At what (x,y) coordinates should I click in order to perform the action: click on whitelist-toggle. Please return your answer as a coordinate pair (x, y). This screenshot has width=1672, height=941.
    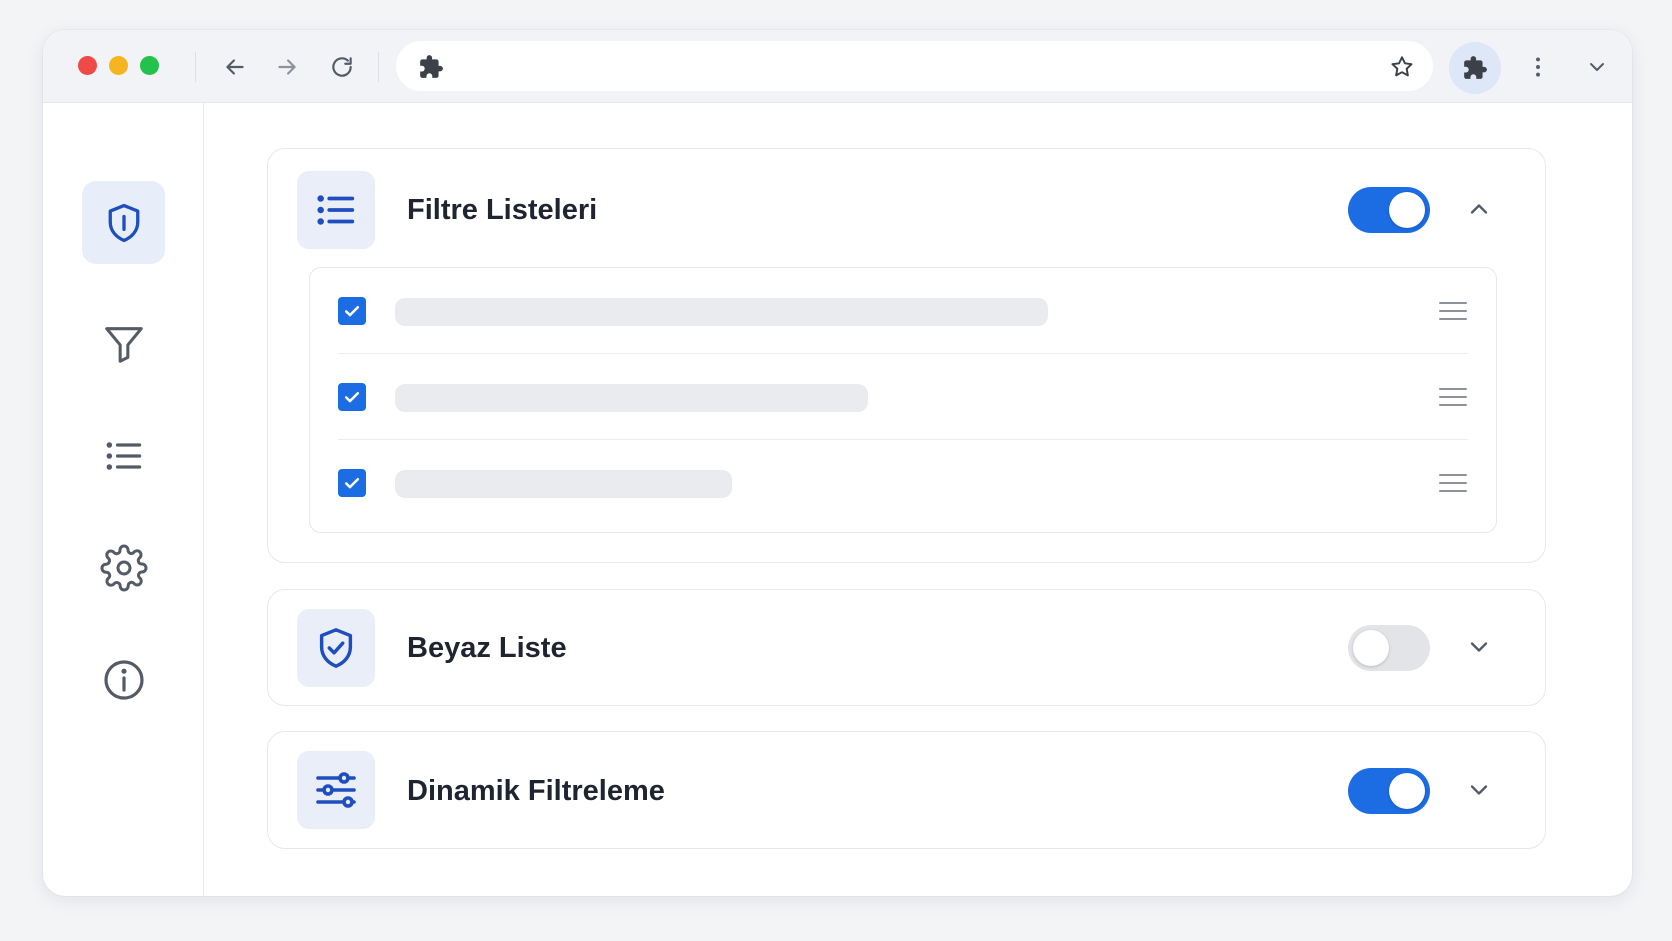
    Looking at the image, I should click on (1389, 648).